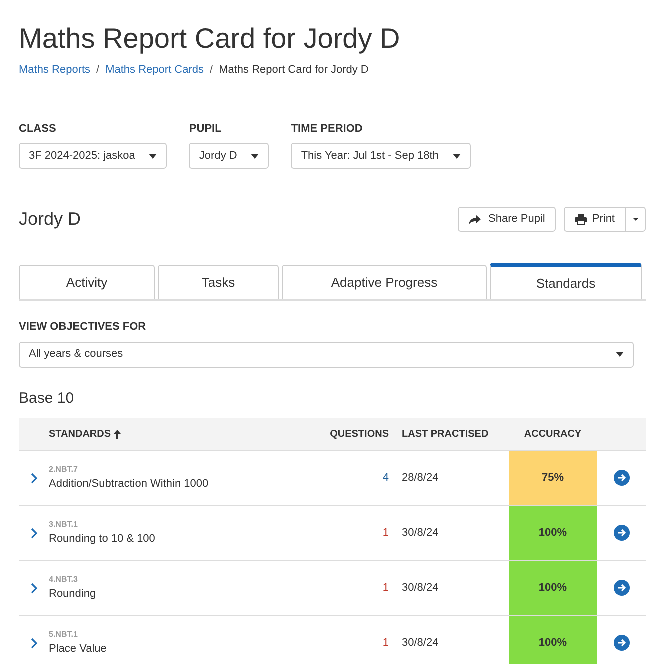 The height and width of the screenshot is (664, 672). What do you see at coordinates (474, 219) in the screenshot?
I see `share-icon` at bounding box center [474, 219].